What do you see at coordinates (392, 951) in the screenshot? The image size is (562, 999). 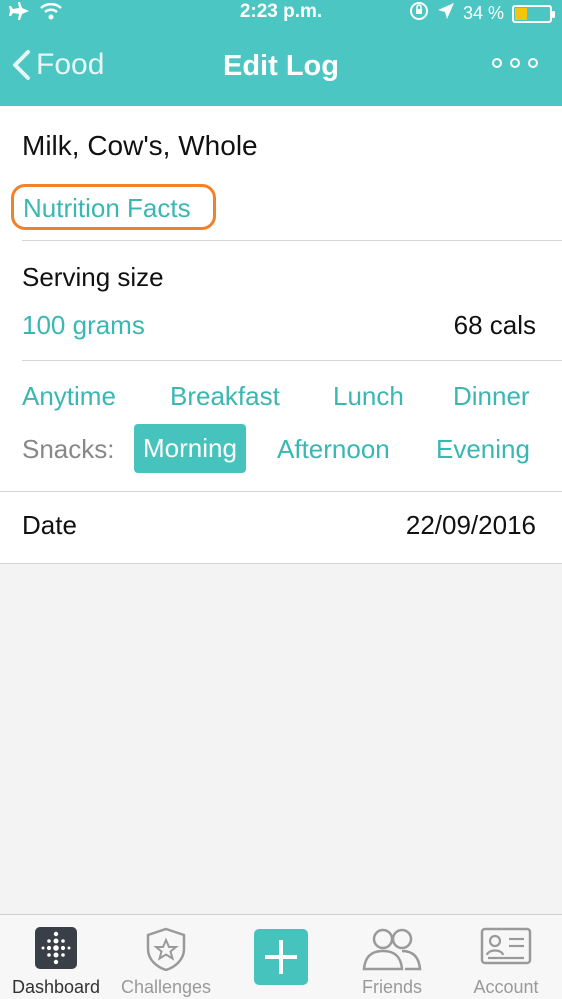 I see `friends-icon` at bounding box center [392, 951].